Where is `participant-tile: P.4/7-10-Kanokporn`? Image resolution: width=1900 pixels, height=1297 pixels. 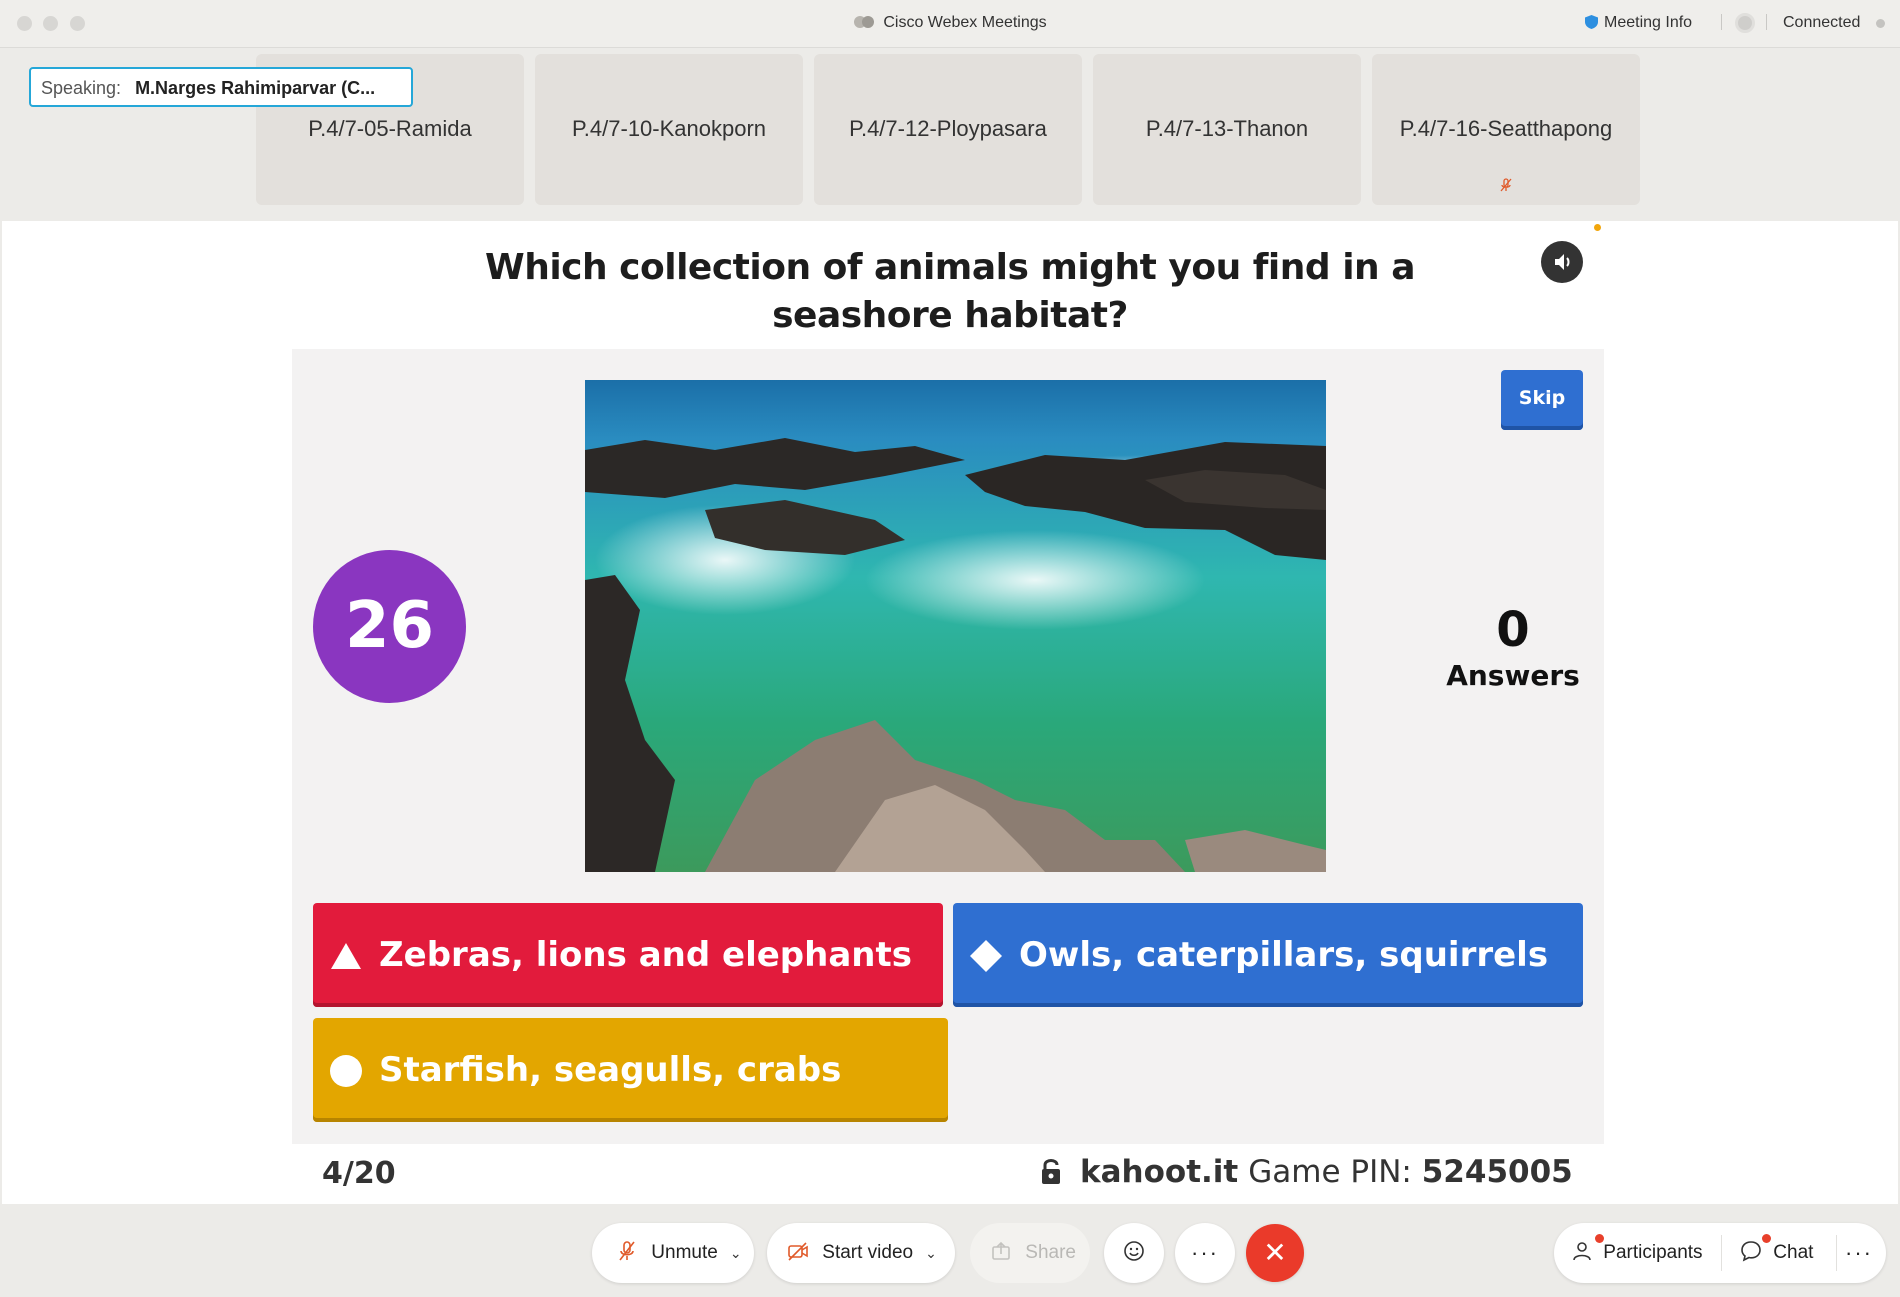 participant-tile: P.4/7-10-Kanokporn is located at coordinates (669, 129).